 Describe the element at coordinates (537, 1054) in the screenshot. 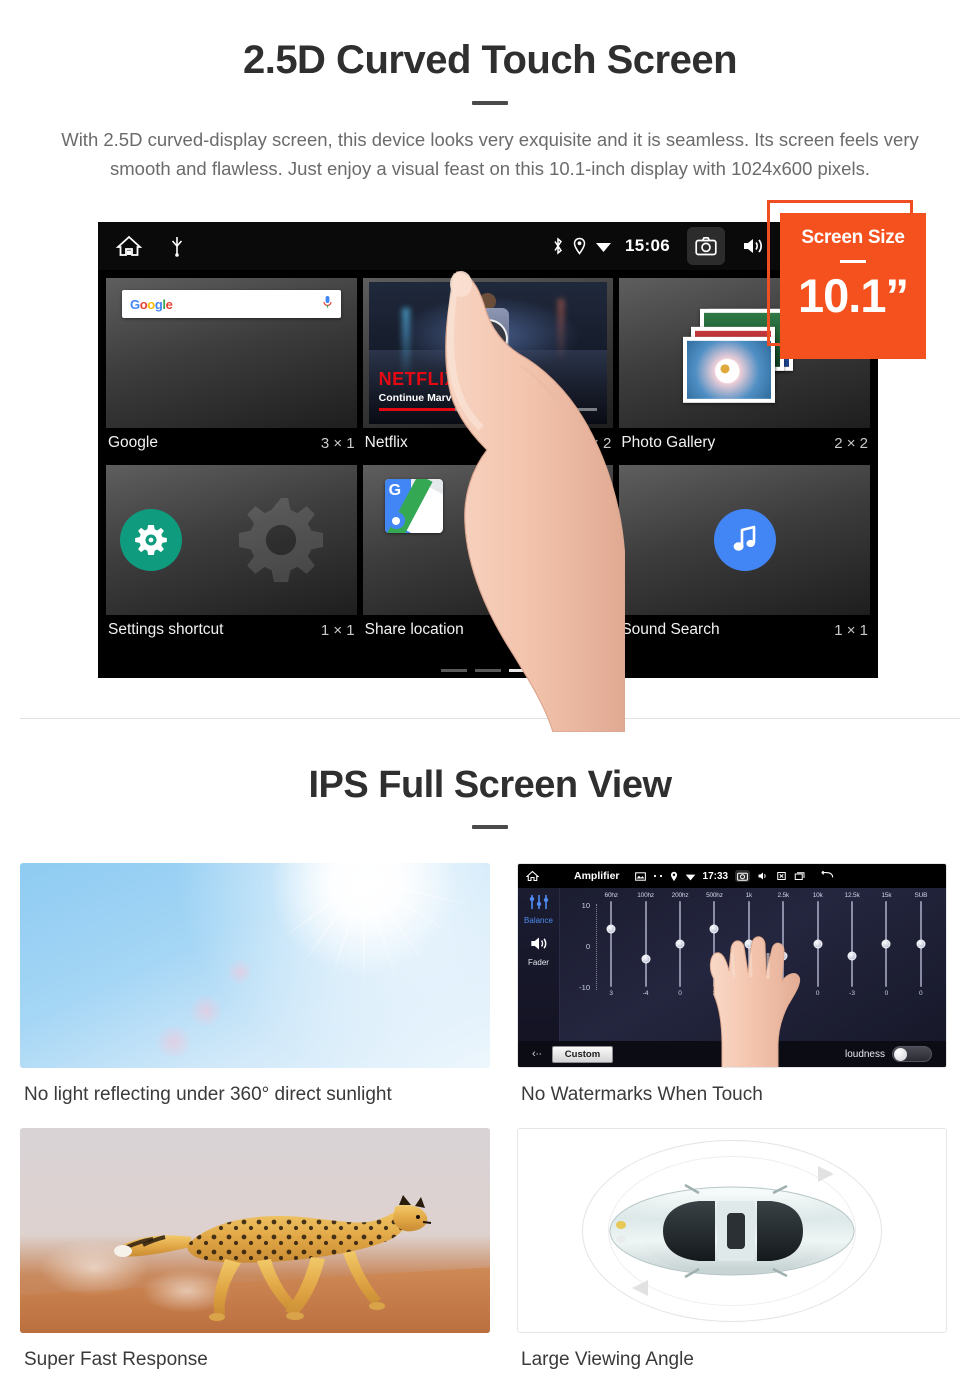

I see `back-chevron-icon: ‹∙∙` at that location.